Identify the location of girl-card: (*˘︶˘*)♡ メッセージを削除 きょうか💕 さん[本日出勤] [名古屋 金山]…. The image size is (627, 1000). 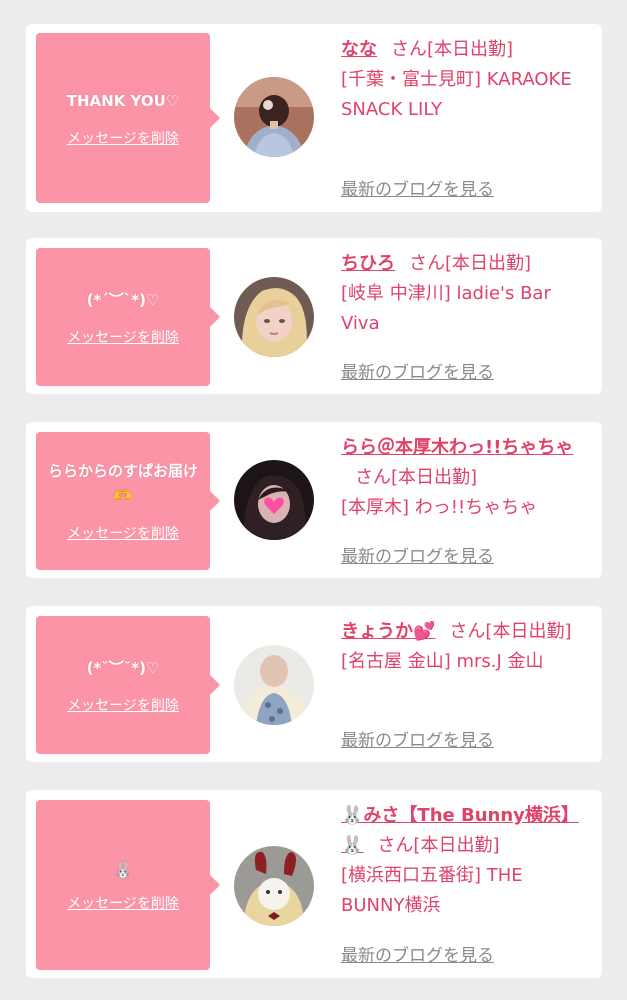
(314, 684).